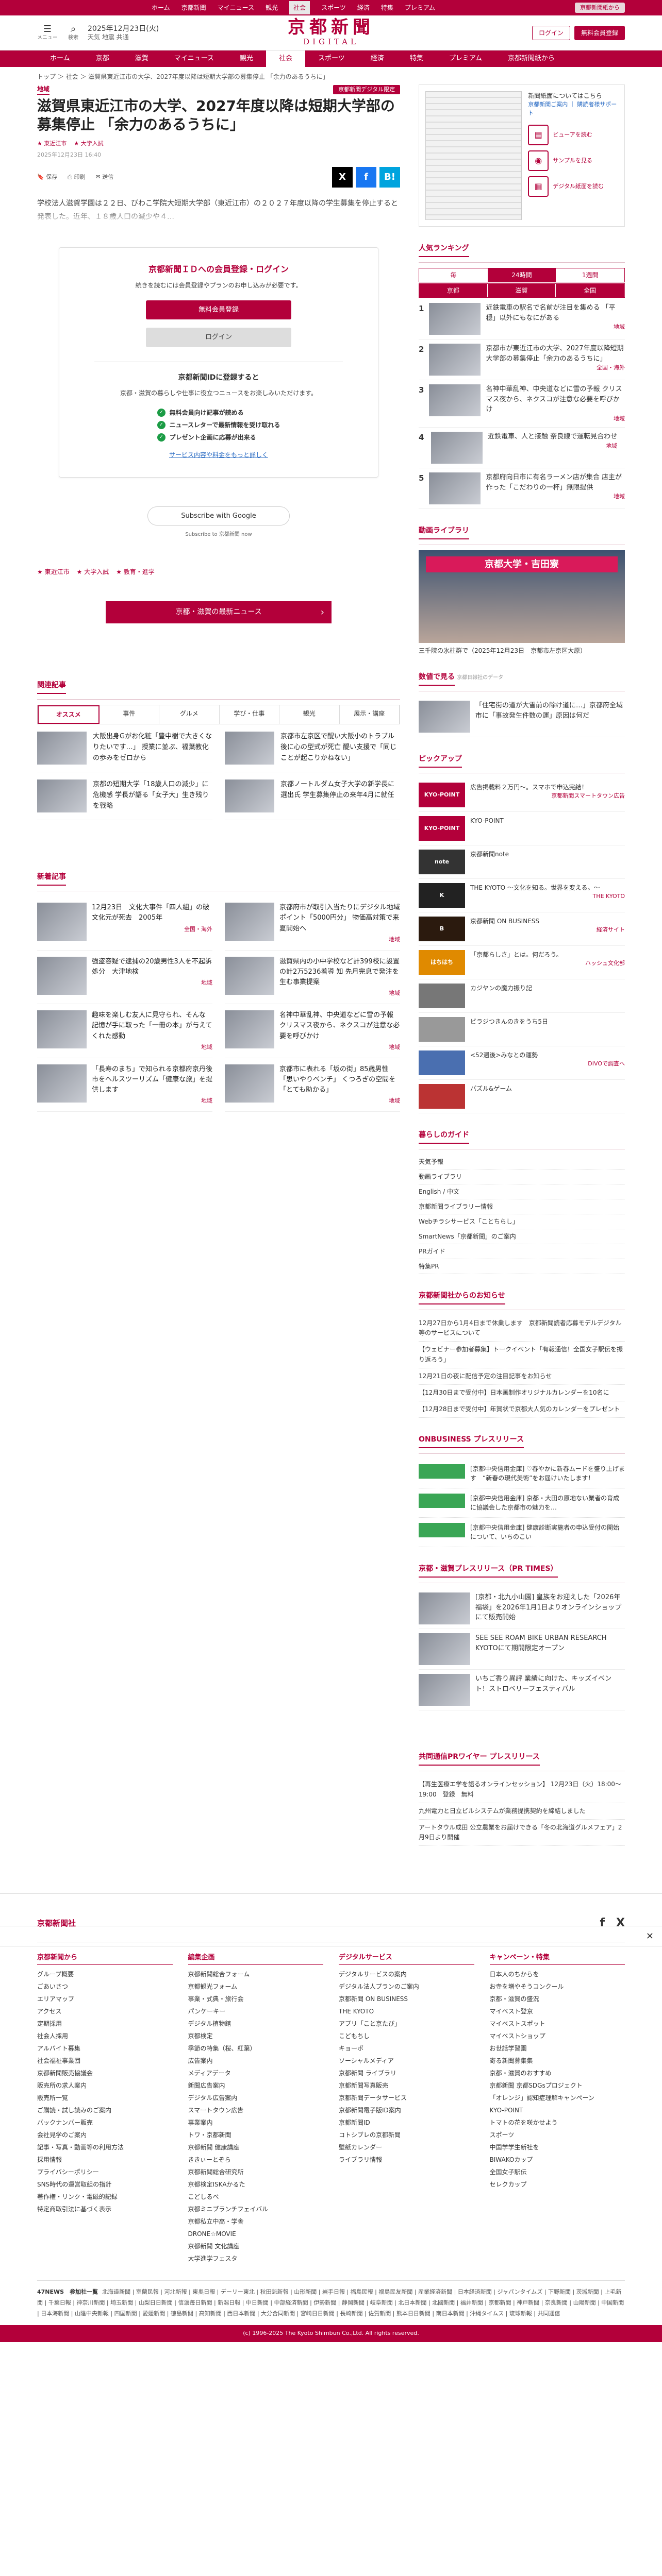  I want to click on related-tab: 事件, so click(129, 714).